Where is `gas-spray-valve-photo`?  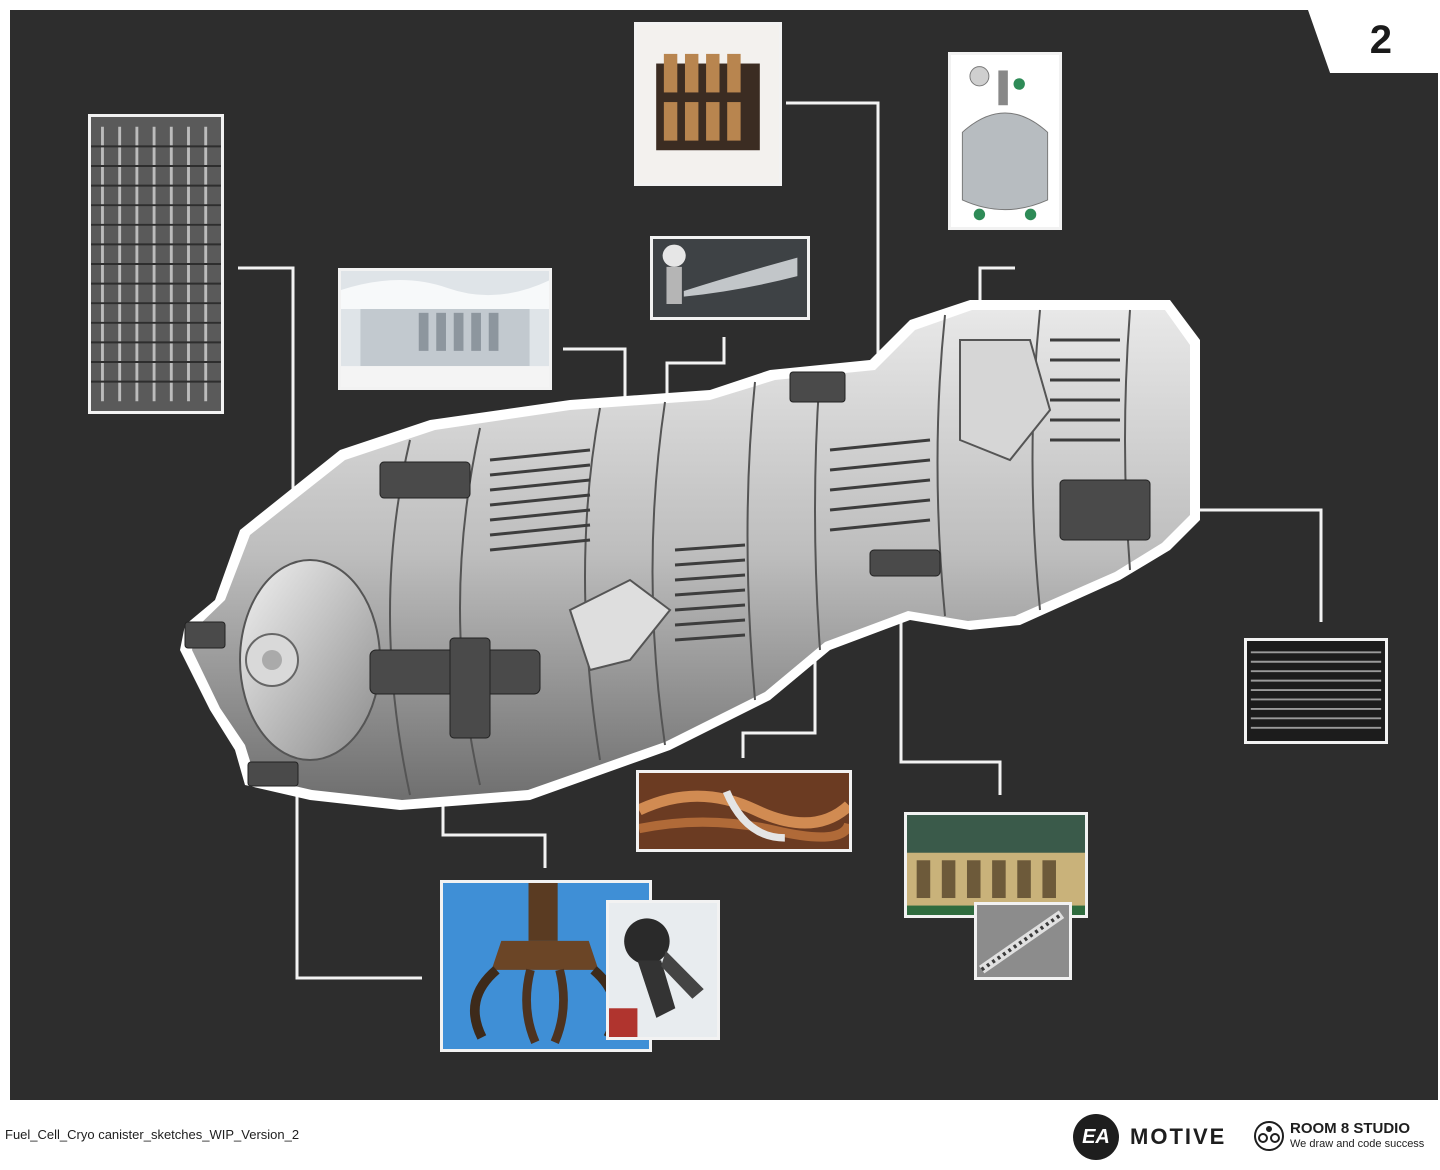 gas-spray-valve-photo is located at coordinates (730, 278).